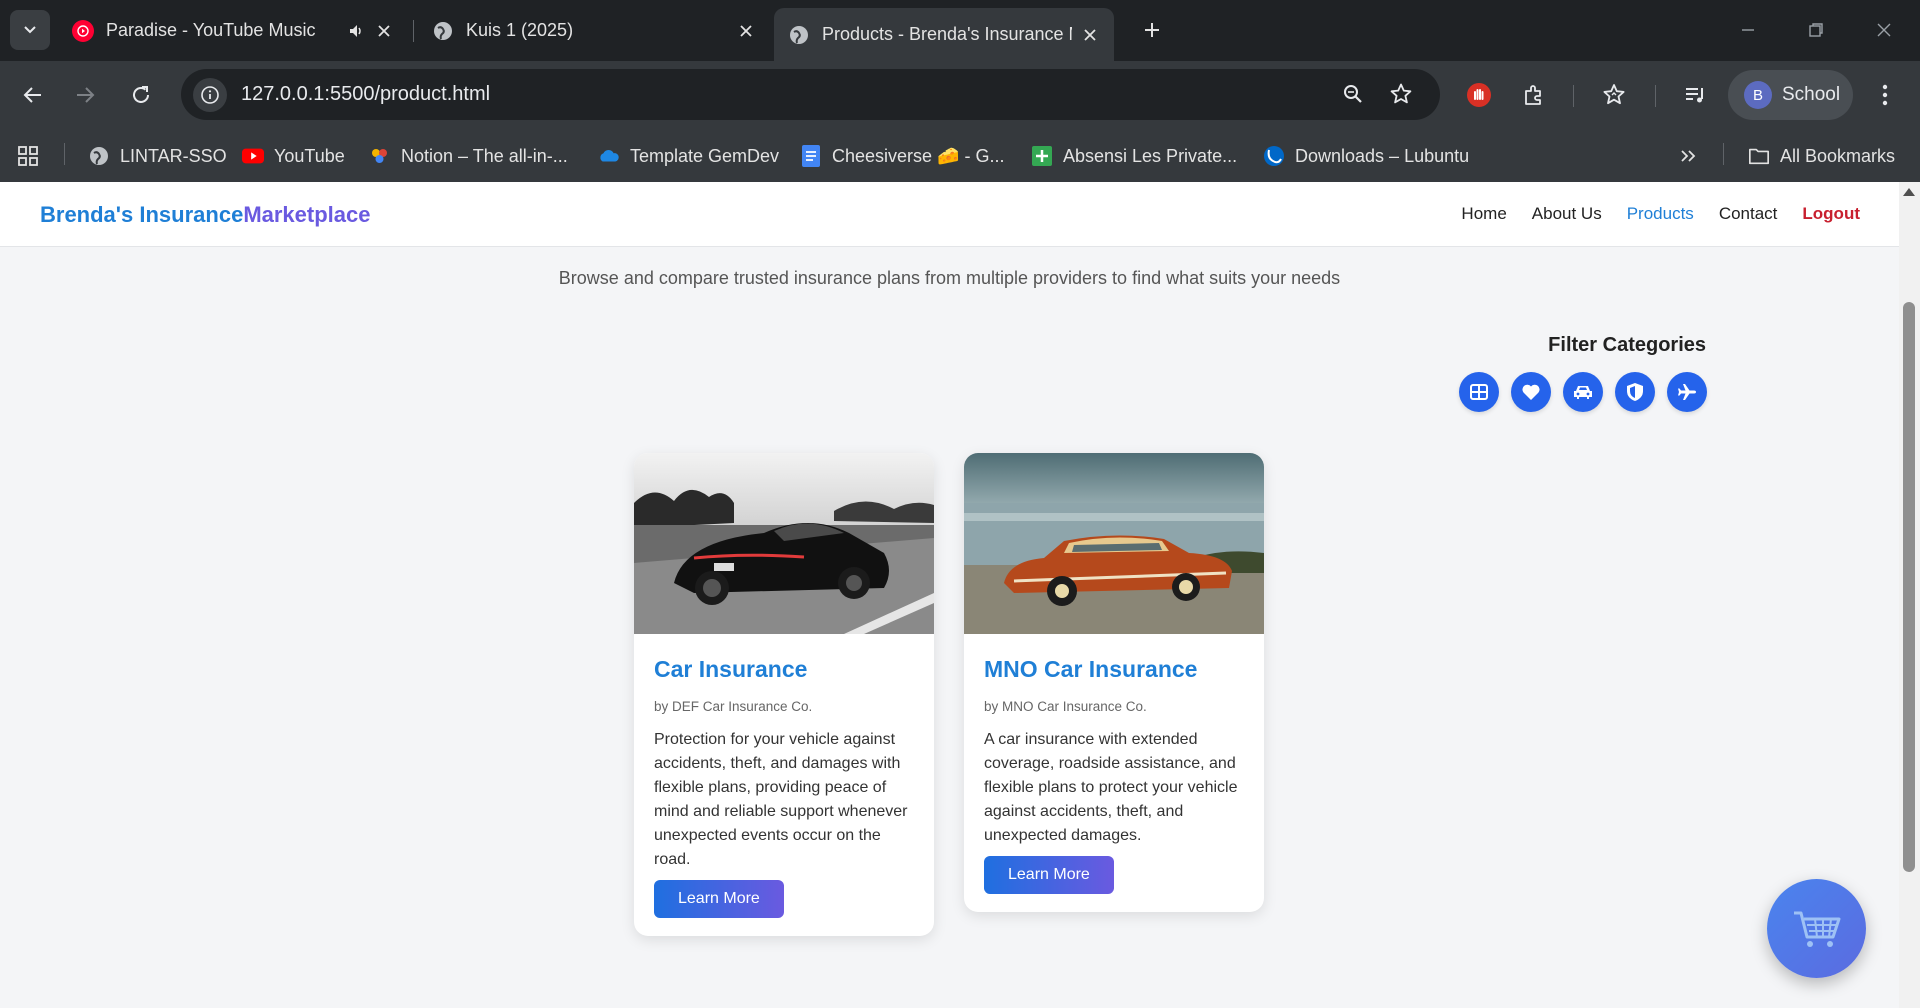  Describe the element at coordinates (1838, 155) in the screenshot. I see `all-bookmarks-label: All Bookmarks` at that location.